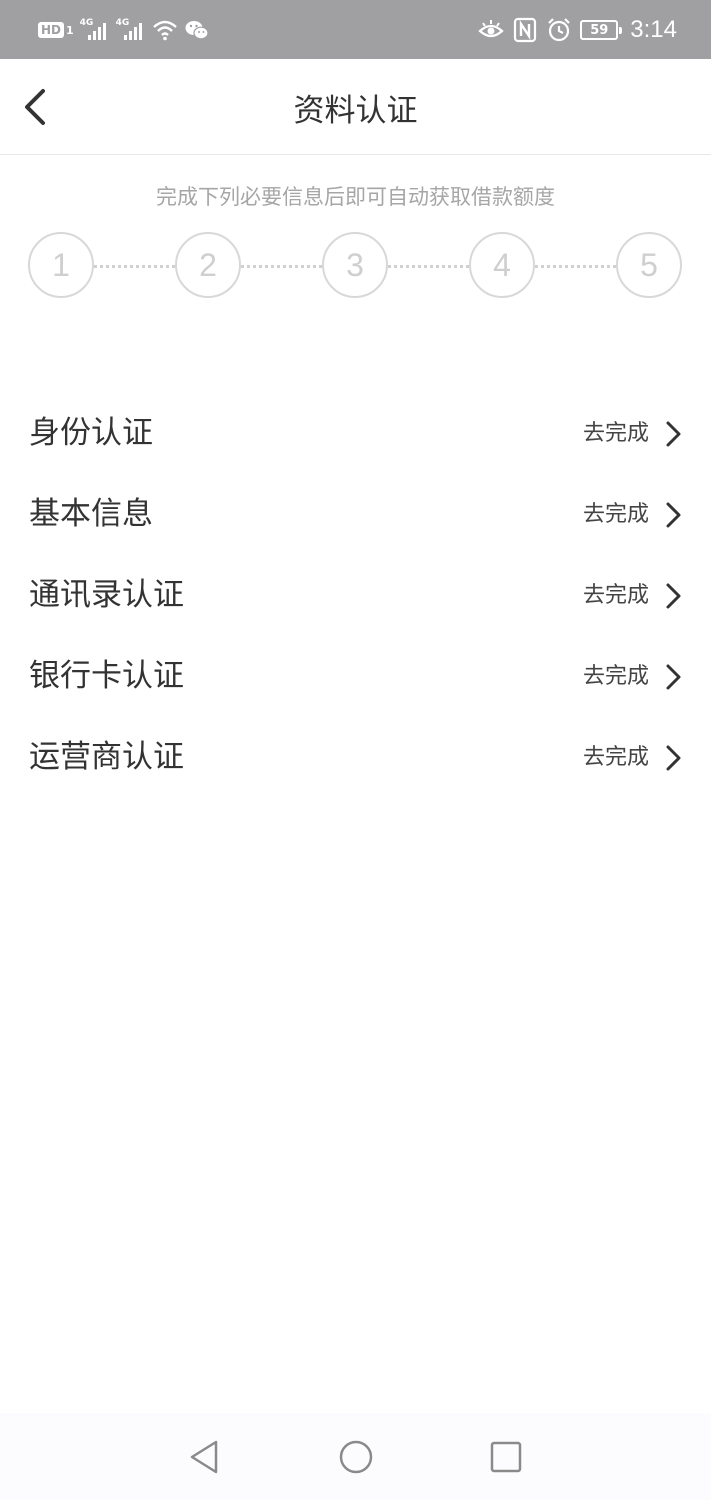  What do you see at coordinates (506, 1457) in the screenshot?
I see `recents-square-icon` at bounding box center [506, 1457].